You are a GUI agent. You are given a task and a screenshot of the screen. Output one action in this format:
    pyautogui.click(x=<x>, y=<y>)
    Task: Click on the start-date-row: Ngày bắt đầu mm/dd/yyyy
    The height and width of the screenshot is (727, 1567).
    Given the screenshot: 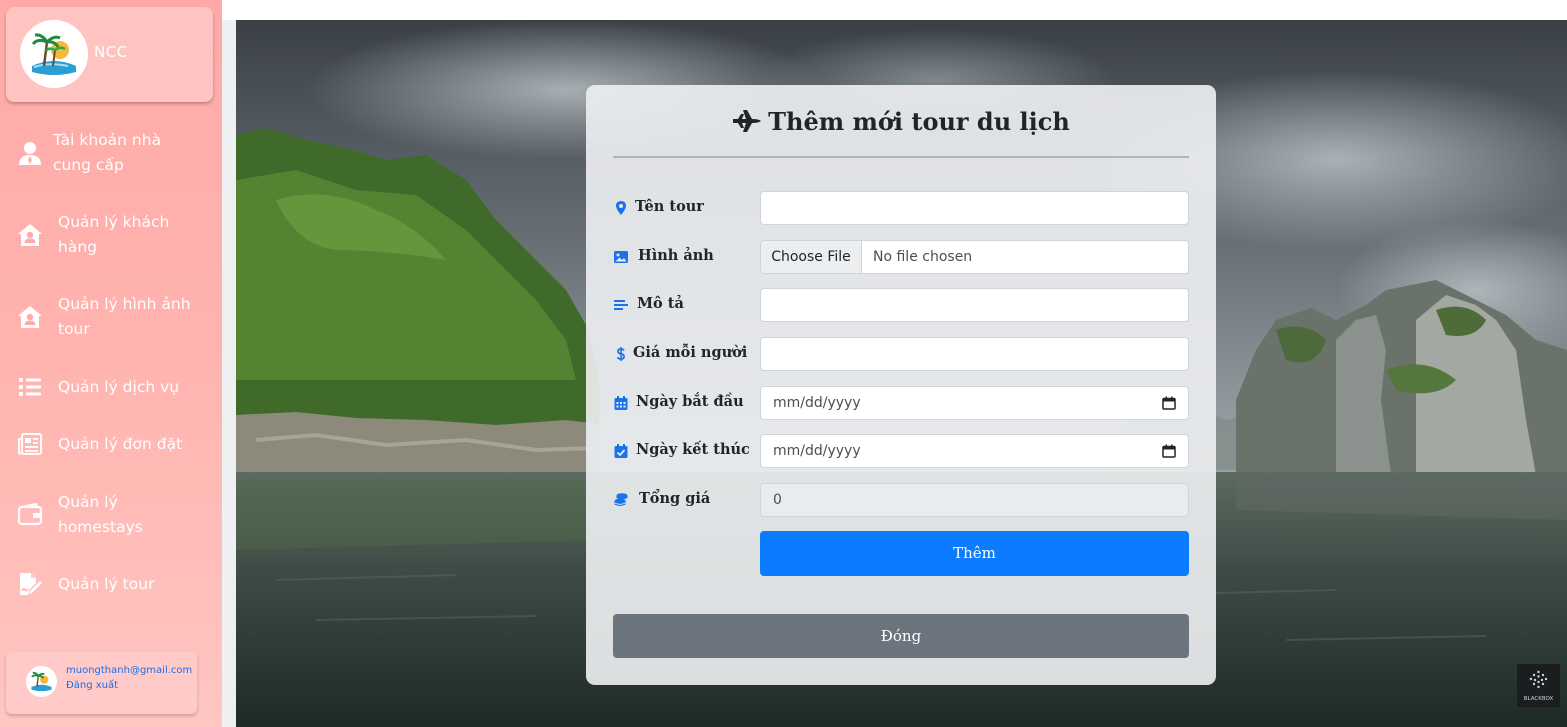 What is the action you would take?
    pyautogui.click(x=901, y=403)
    